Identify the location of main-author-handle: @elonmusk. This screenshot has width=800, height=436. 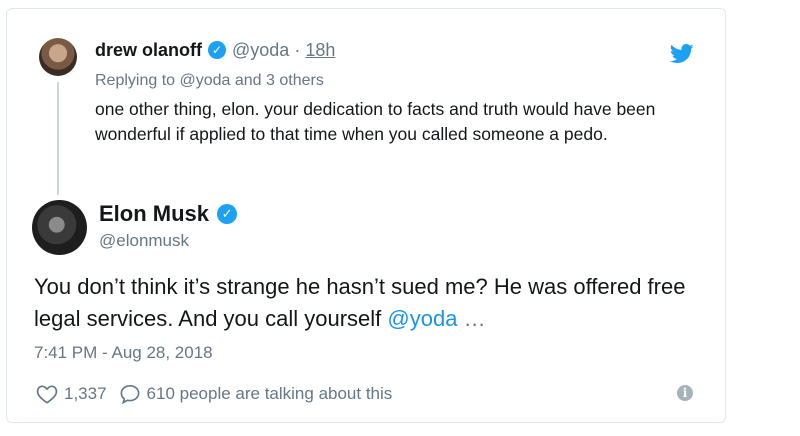
(144, 241).